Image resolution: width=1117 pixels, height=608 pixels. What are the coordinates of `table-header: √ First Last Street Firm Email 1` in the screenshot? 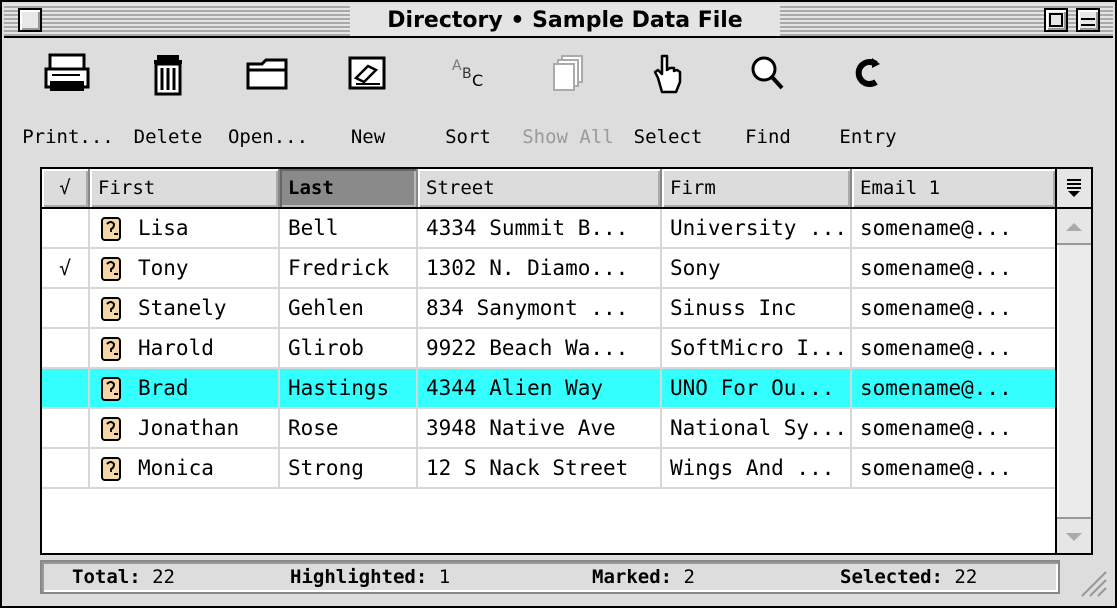 It's located at (548, 189).